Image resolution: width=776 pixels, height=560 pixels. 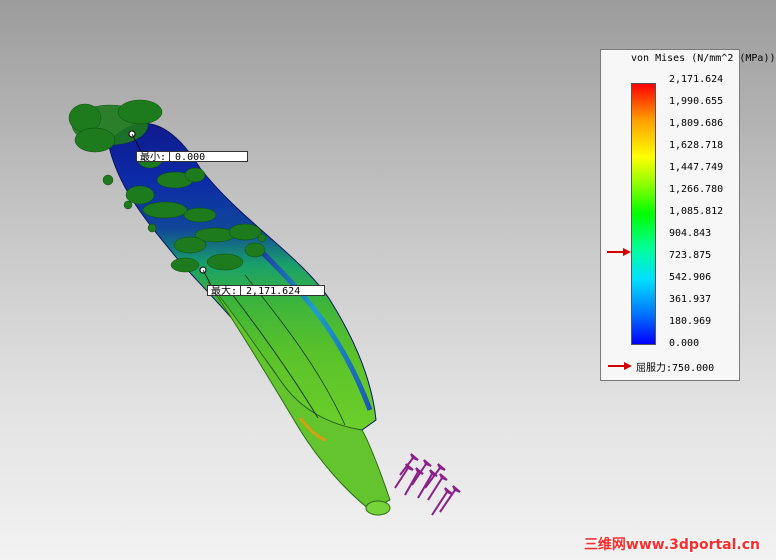 What do you see at coordinates (690, 299) in the screenshot?
I see `legend-tick-label: 361.937` at bounding box center [690, 299].